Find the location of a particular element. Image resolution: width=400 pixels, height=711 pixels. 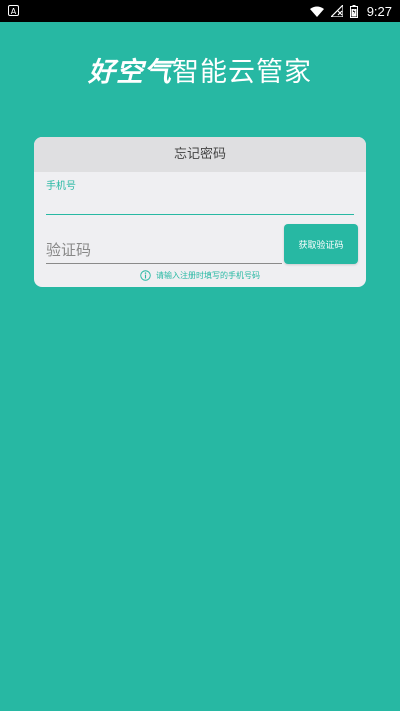

status-time: 9:27 is located at coordinates (379, 11).